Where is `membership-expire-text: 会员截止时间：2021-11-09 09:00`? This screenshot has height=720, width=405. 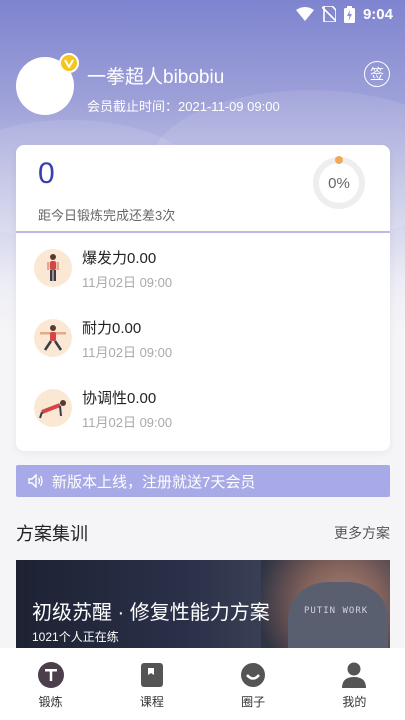
membership-expire-text: 会员截止时间：2021-11-09 09:00 is located at coordinates (183, 106).